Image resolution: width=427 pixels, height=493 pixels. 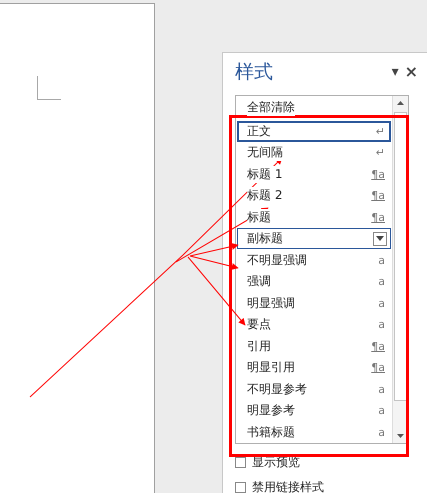 What do you see at coordinates (314, 411) in the screenshot?
I see `style-item: 明显参考 a` at bounding box center [314, 411].